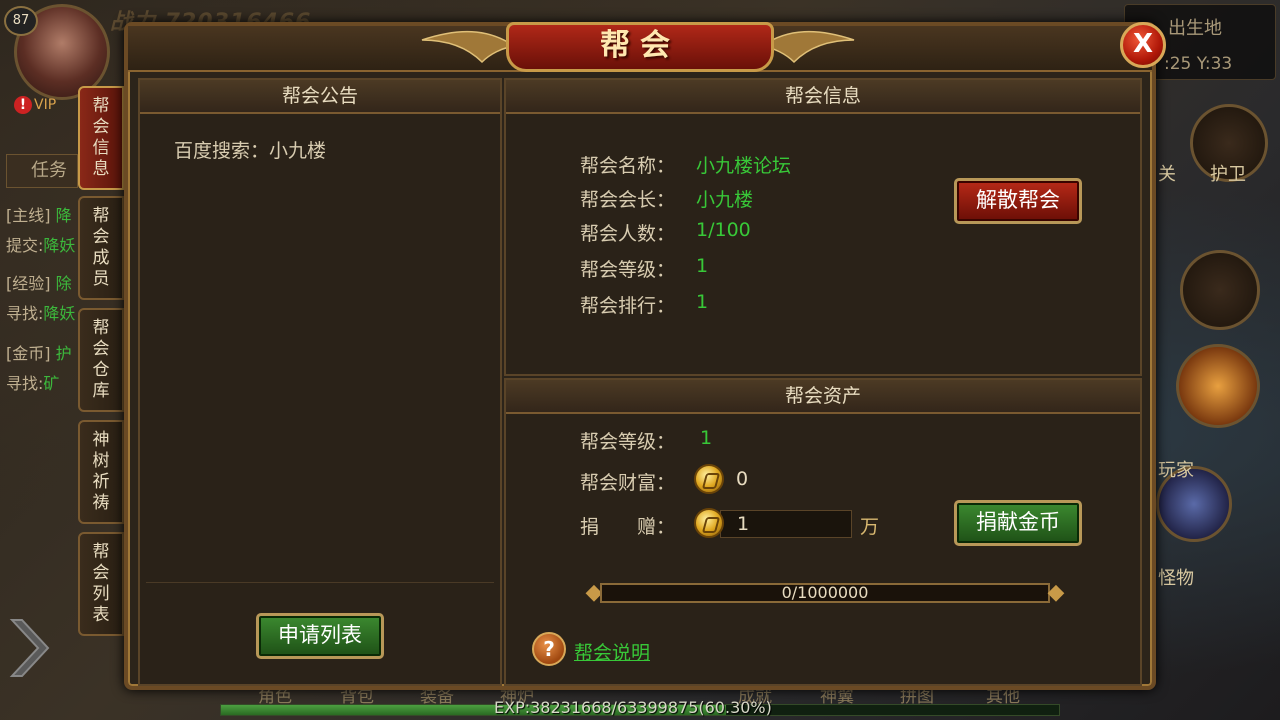  What do you see at coordinates (744, 166) in the screenshot?
I see `guild-name-value: 小九楼论坛` at bounding box center [744, 166].